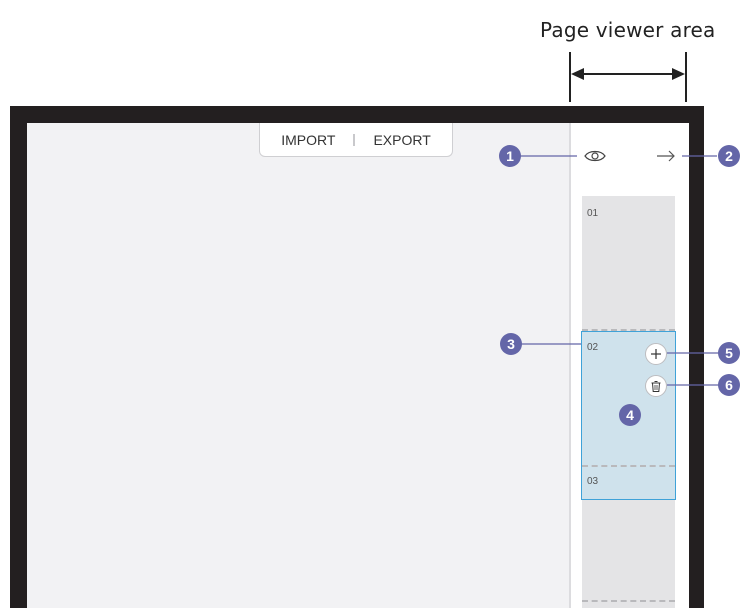  What do you see at coordinates (729, 385) in the screenshot?
I see `callout-badge-6: 6` at bounding box center [729, 385].